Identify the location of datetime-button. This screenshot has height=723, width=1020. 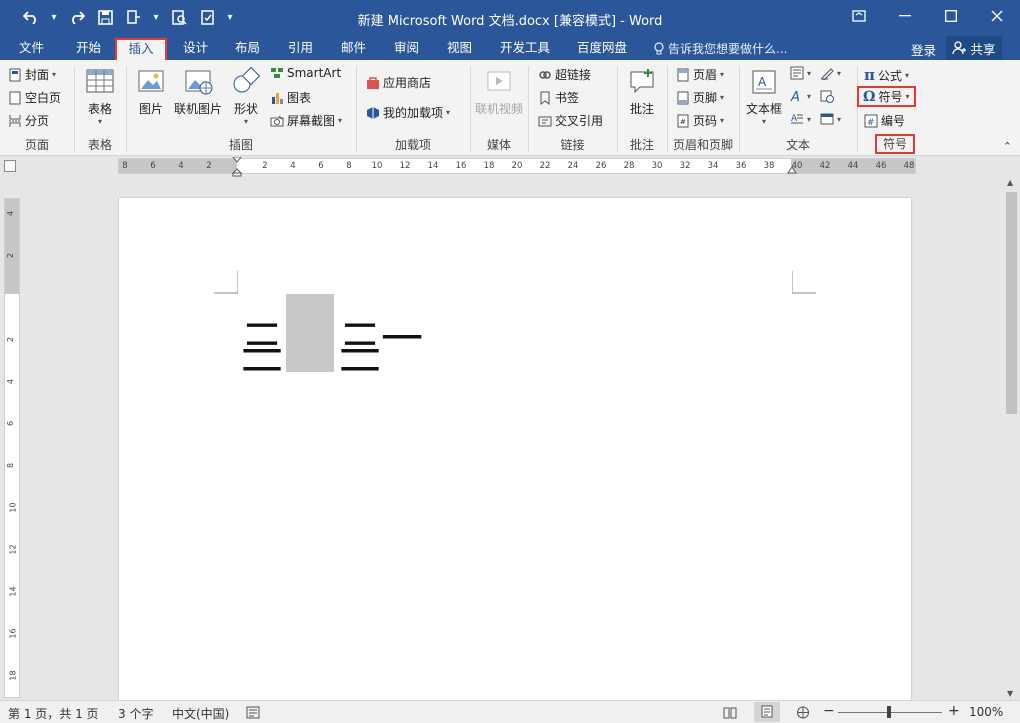
(827, 96).